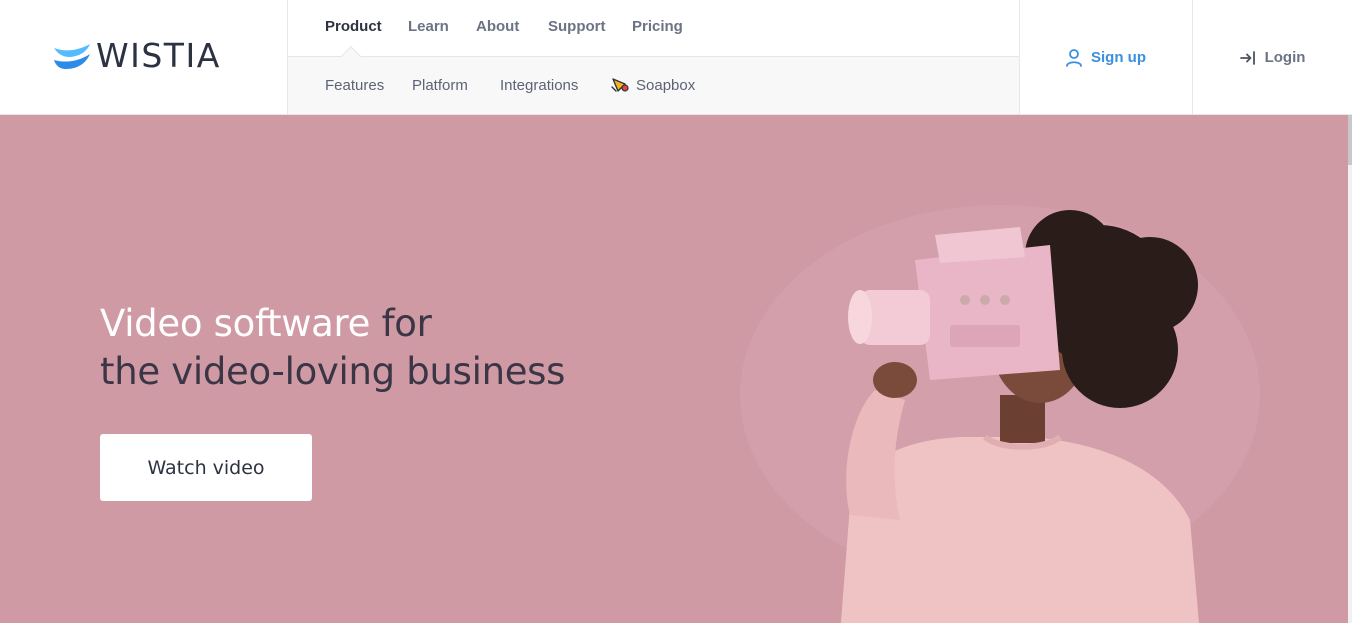 The width and height of the screenshot is (1352, 623). I want to click on subnav-integrations: Integrations, so click(539, 86).